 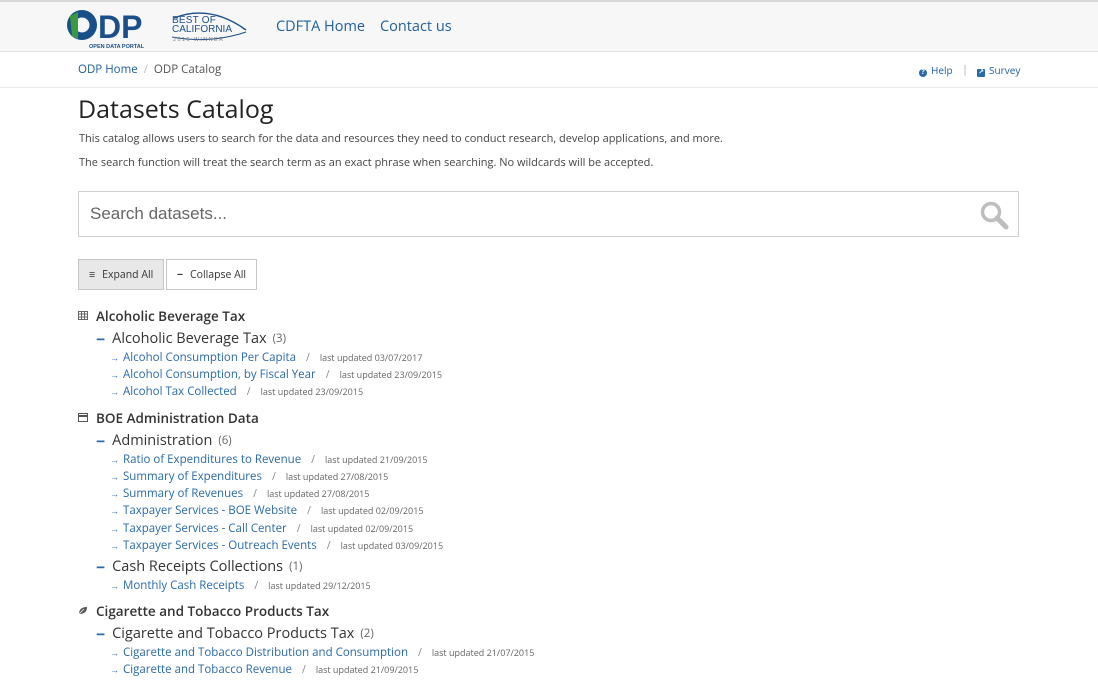 I want to click on category-name: Alcoholic Beverage Tax, so click(x=171, y=316).